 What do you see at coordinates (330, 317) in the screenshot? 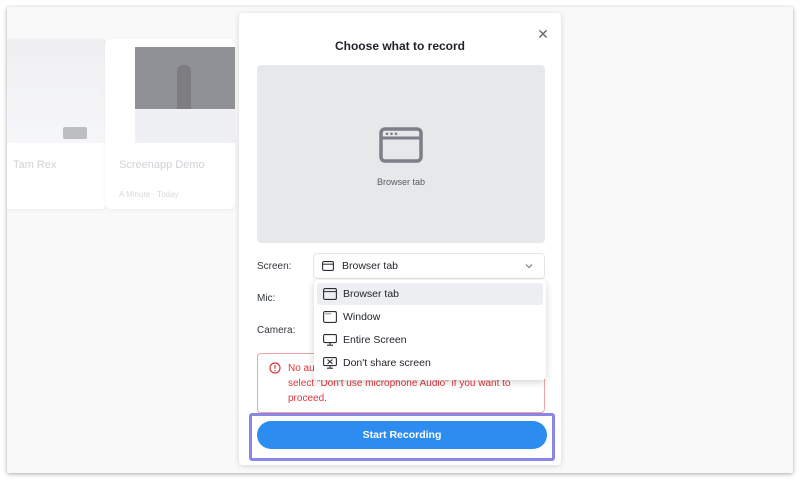
I see `window-icon` at bounding box center [330, 317].